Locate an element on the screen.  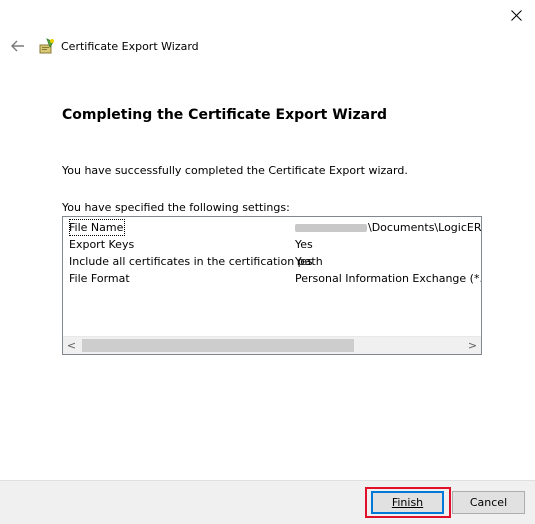
setting-value: Personal Information Exchange (*.pfx) is located at coordinates (388, 278).